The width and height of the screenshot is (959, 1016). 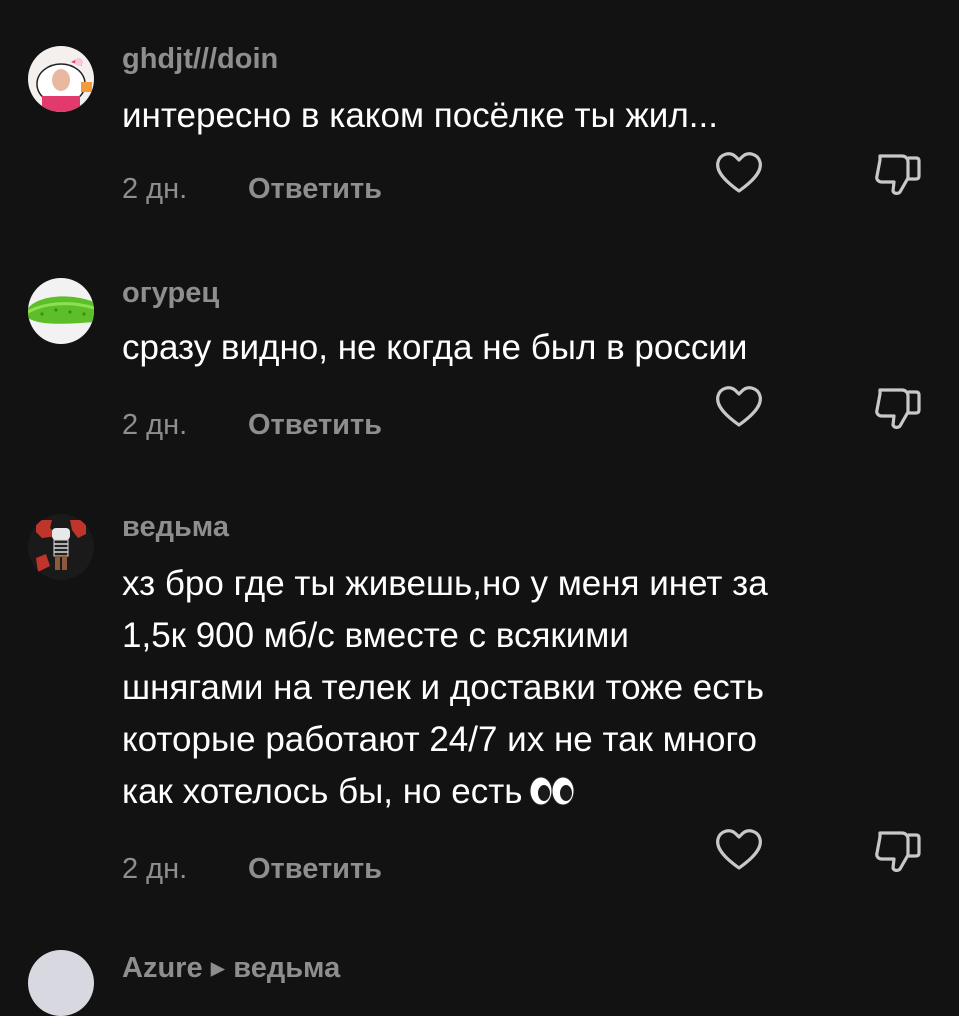 What do you see at coordinates (322, 791) in the screenshot?
I see `comment-line: как хотелось бы, но есть` at bounding box center [322, 791].